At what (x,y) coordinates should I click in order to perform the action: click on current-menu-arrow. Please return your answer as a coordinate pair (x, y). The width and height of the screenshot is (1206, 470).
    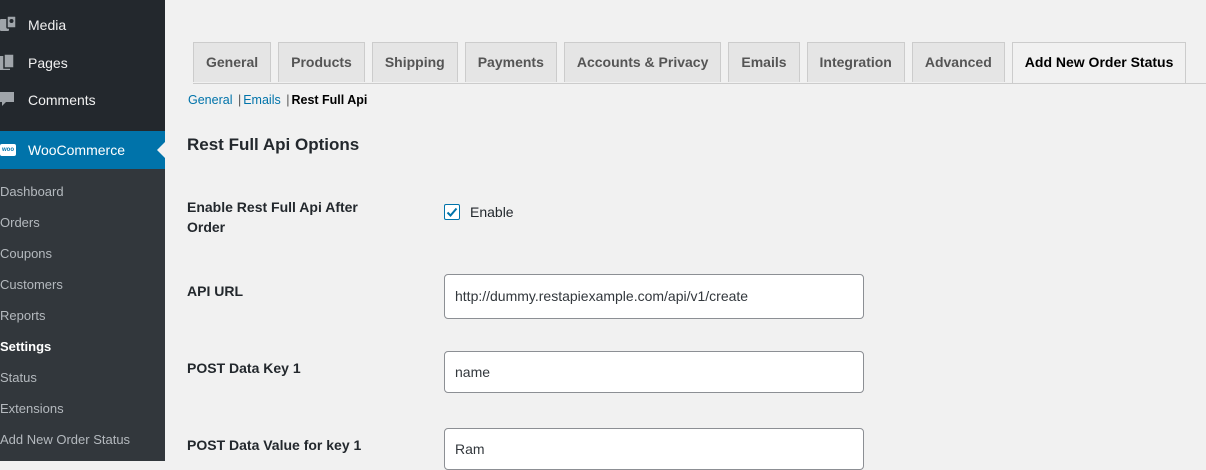
    Looking at the image, I should click on (161, 150).